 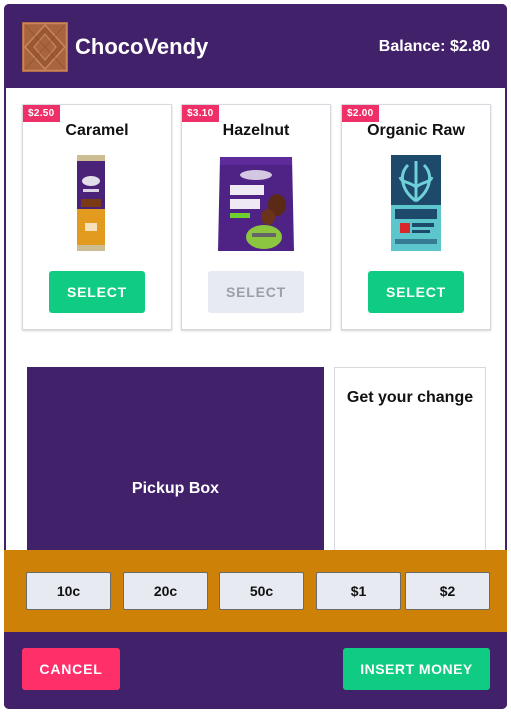 I want to click on product-card-caramel: $2.50 Caramel SELECT, so click(x=97, y=217).